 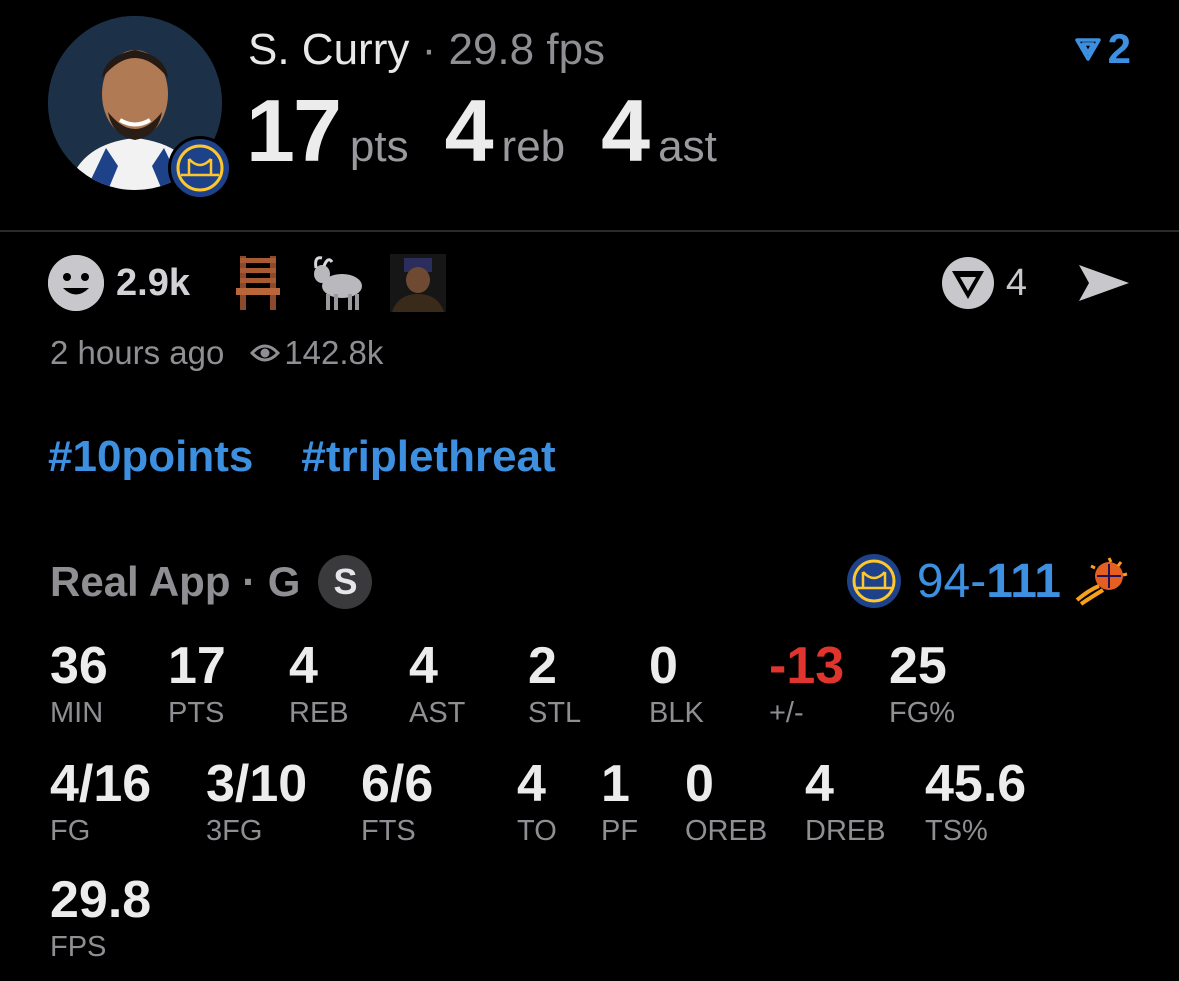 What do you see at coordinates (589, 231) in the screenshot?
I see `header-divider` at bounding box center [589, 231].